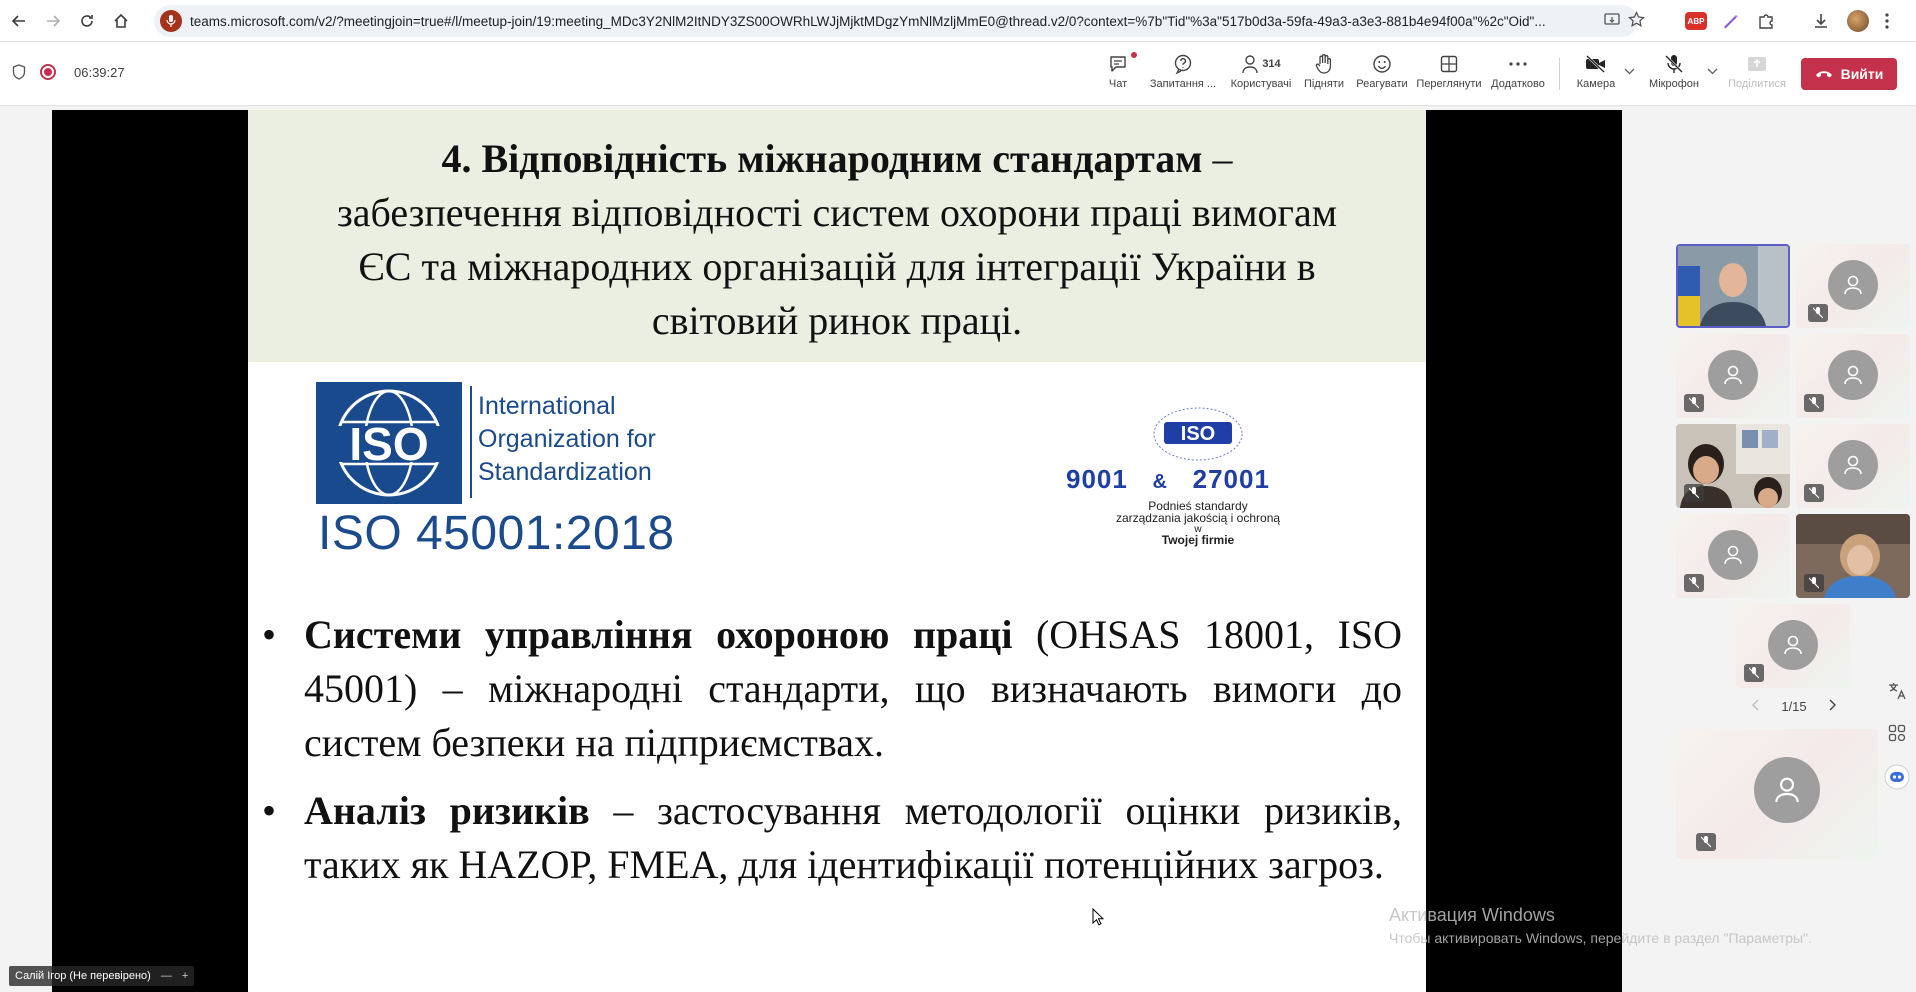 The width and height of the screenshot is (1916, 992). What do you see at coordinates (252, 21) in the screenshot?
I see `url-host: teams.microsoft.com` at bounding box center [252, 21].